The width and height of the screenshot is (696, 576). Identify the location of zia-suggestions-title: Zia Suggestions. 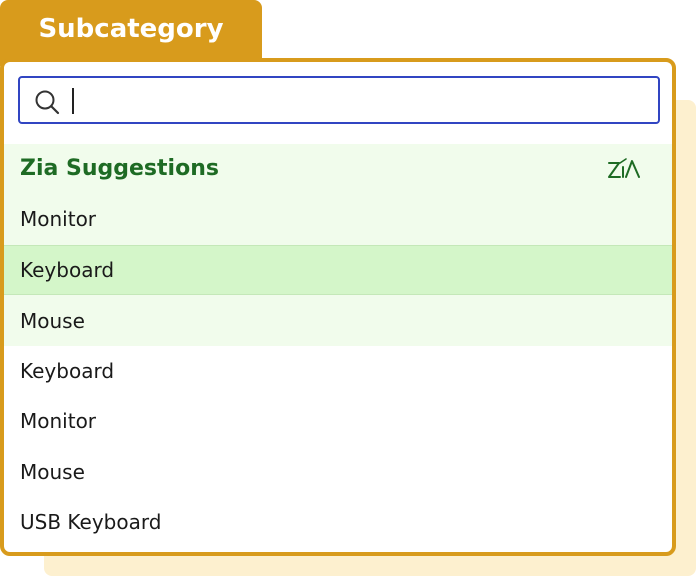
(119, 168).